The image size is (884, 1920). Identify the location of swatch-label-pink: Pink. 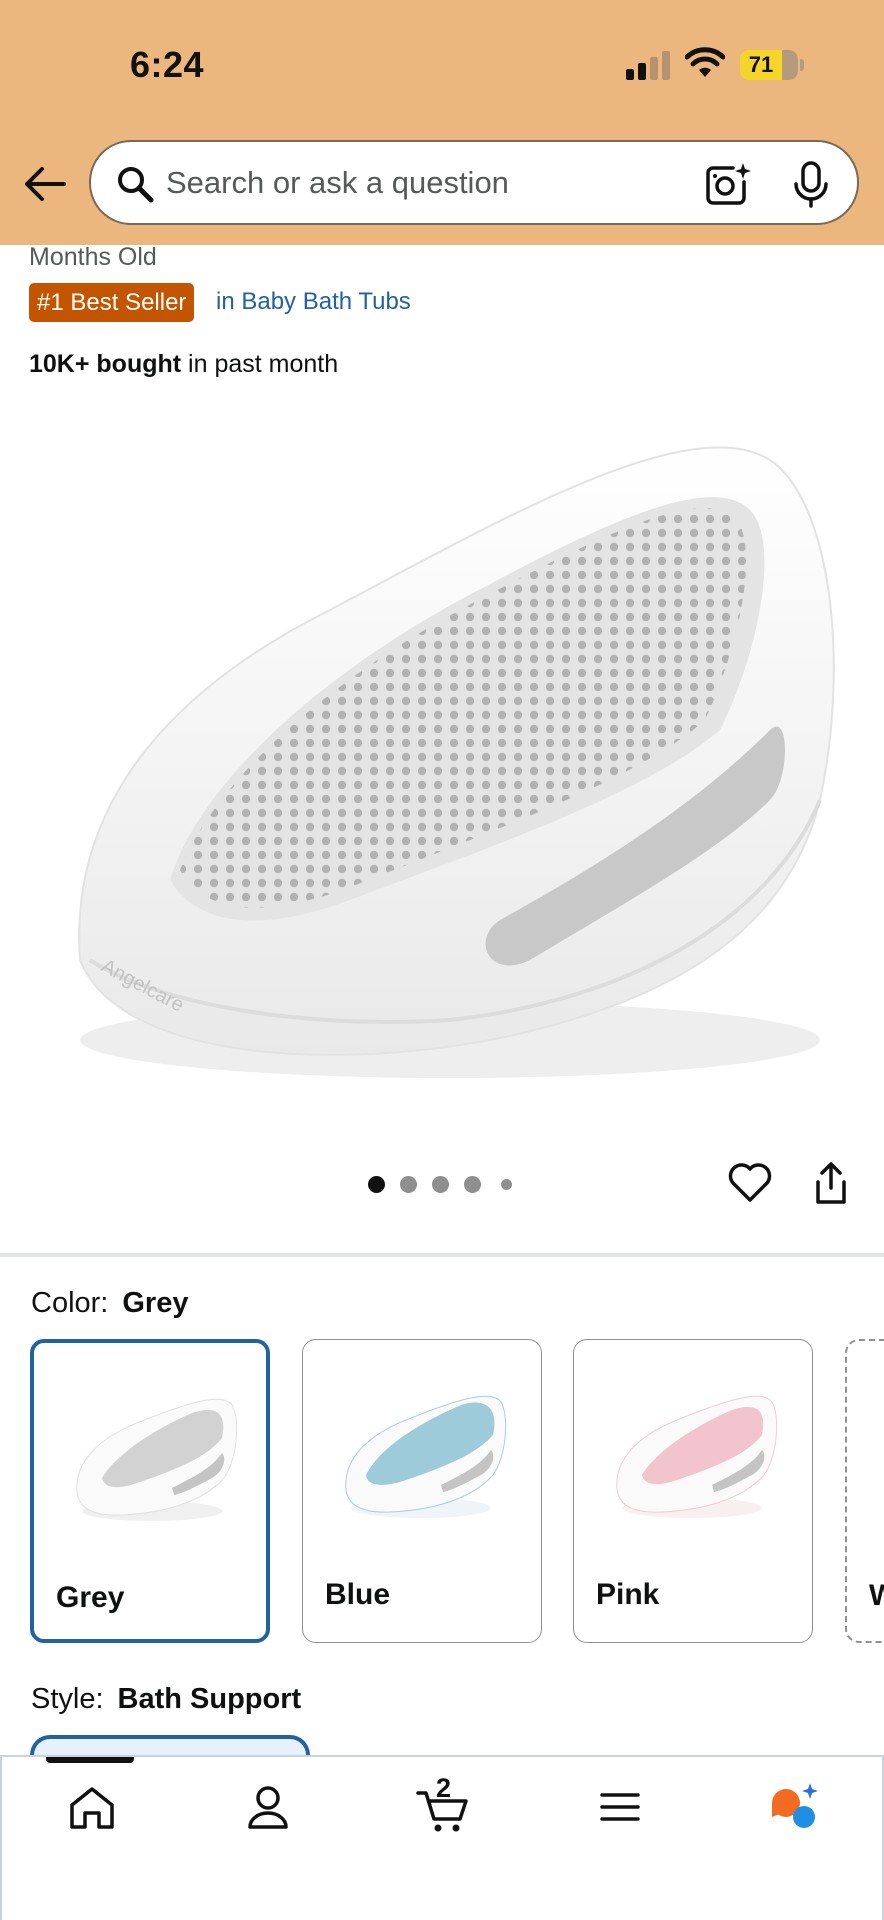
(628, 1594).